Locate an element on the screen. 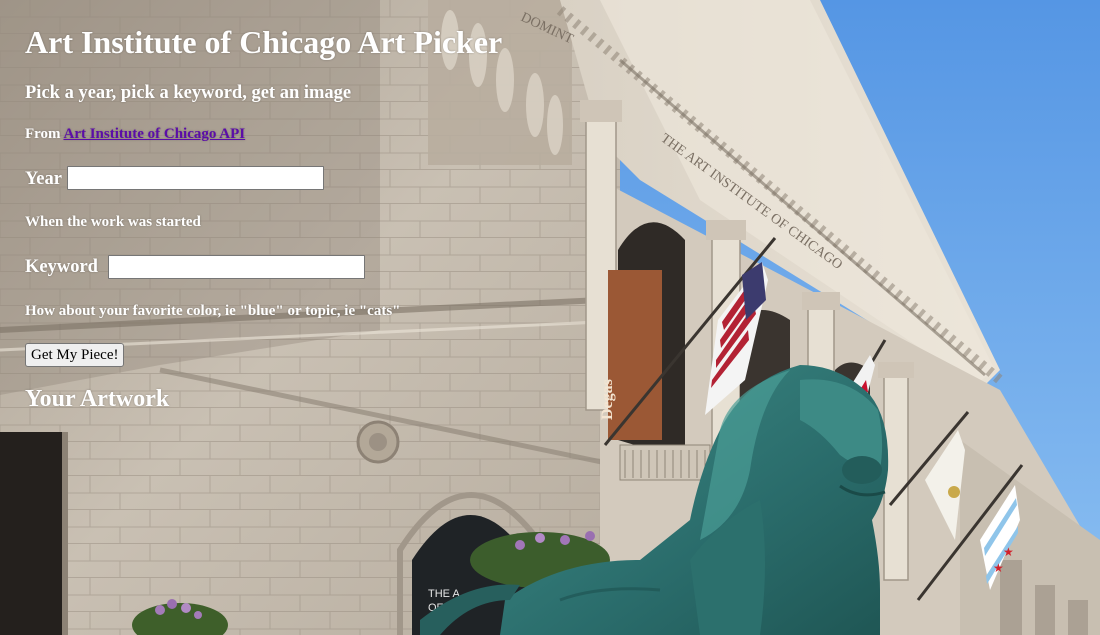 The width and height of the screenshot is (1100, 635). api-link: Art Institute of Chicago API is located at coordinates (154, 134).